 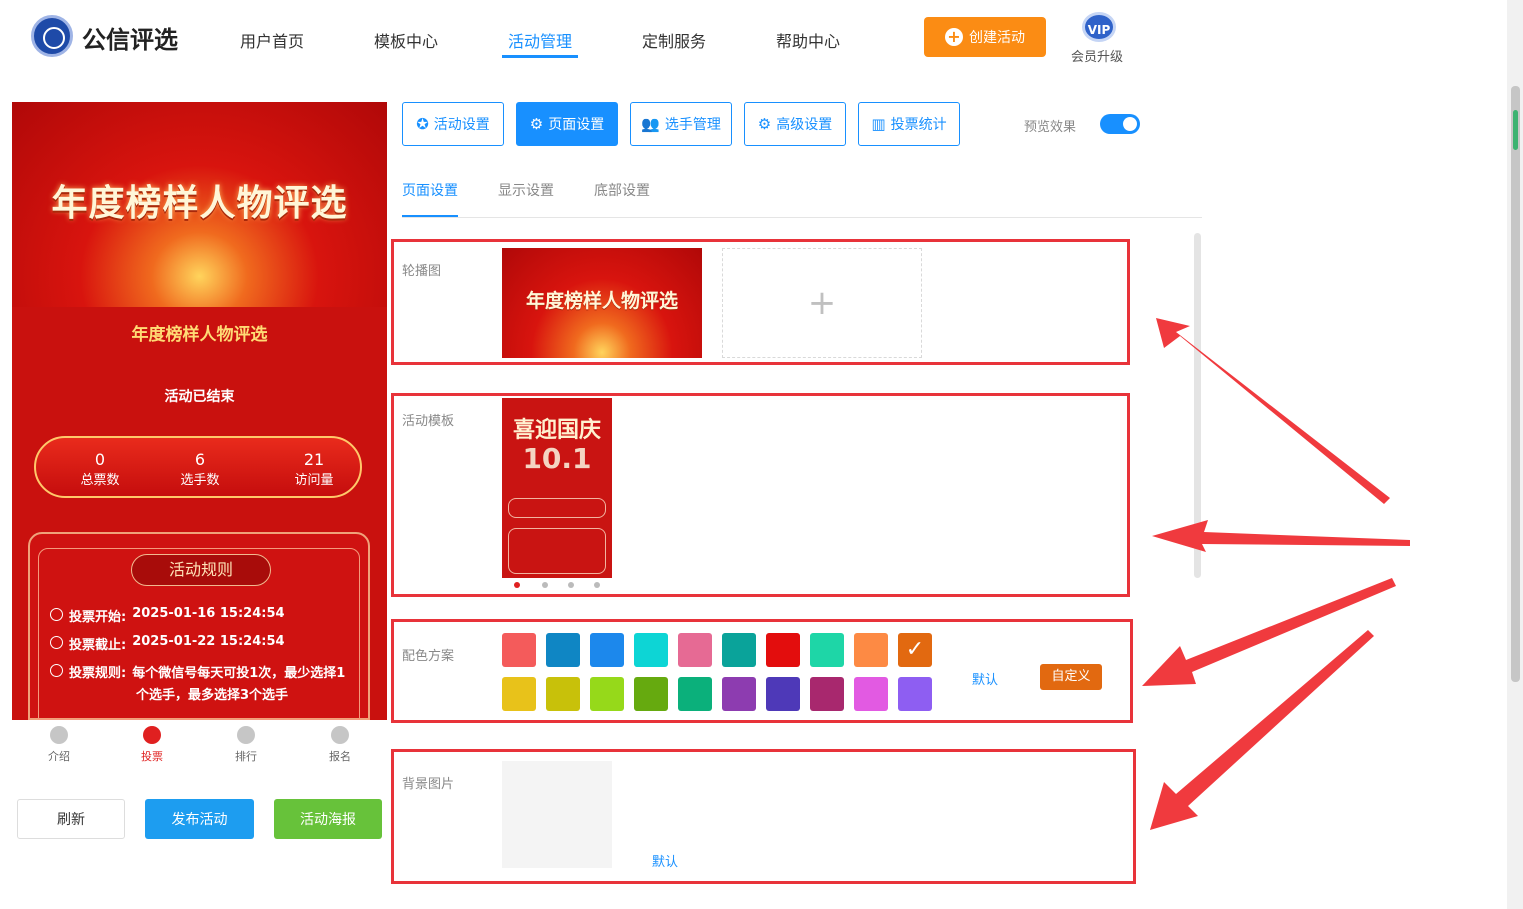 What do you see at coordinates (1099, 27) in the screenshot?
I see `vip-badge-icon: VIP` at bounding box center [1099, 27].